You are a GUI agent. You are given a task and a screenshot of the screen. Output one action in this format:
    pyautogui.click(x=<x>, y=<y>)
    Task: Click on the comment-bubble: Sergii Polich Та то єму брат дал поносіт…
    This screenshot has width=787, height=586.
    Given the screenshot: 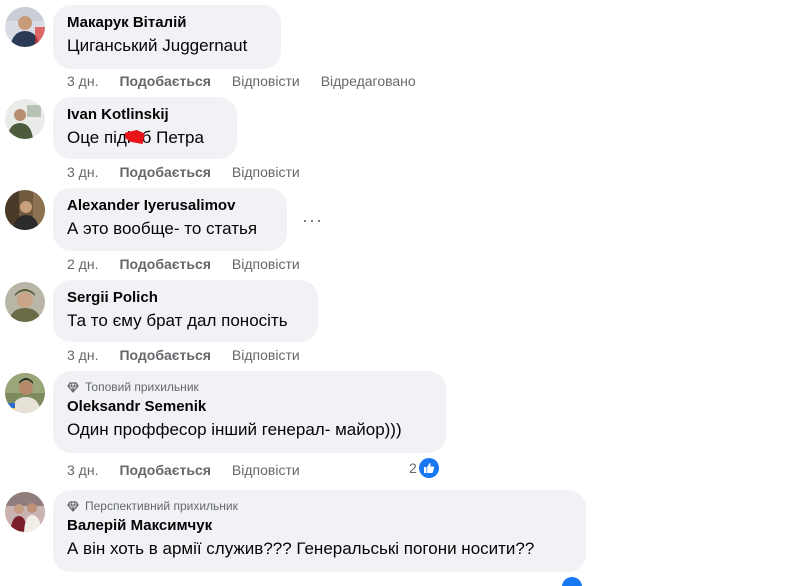 What is the action you would take?
    pyautogui.click(x=185, y=311)
    